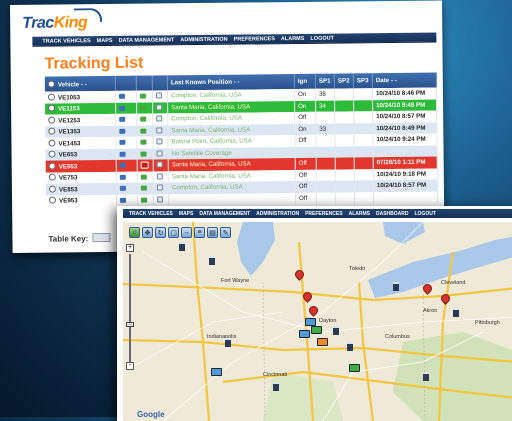  Describe the element at coordinates (305, 117) in the screenshot. I see `ign-cell: Off` at that location.